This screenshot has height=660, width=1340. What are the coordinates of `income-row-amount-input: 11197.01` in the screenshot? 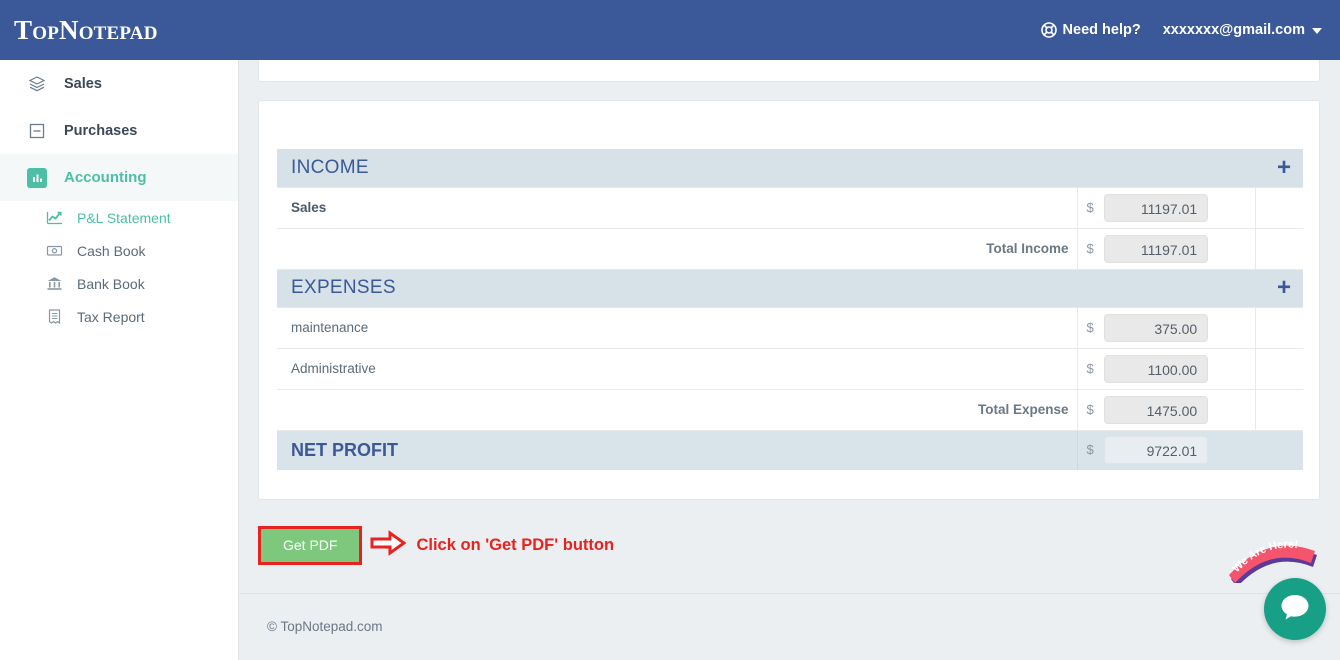 It's located at (1156, 207).